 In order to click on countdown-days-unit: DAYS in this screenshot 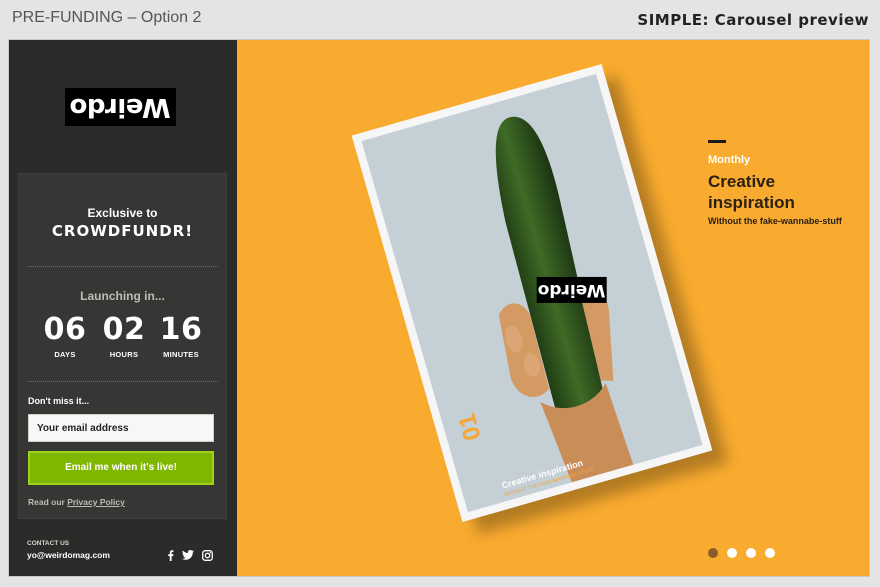, I will do `click(65, 354)`.